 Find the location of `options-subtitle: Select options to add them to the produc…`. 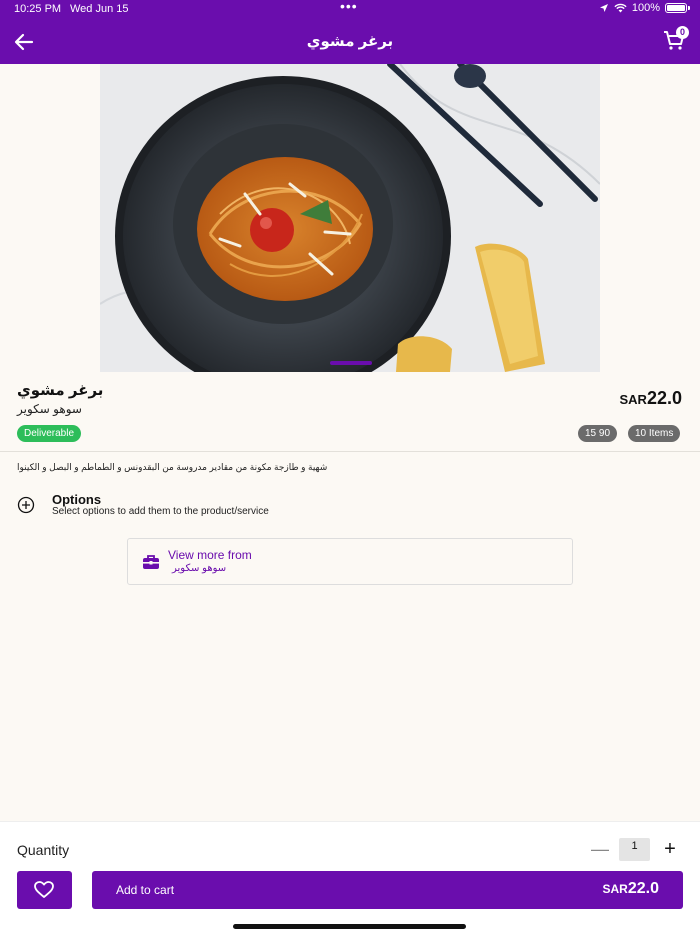

options-subtitle: Select options to add them to the produc… is located at coordinates (160, 511).